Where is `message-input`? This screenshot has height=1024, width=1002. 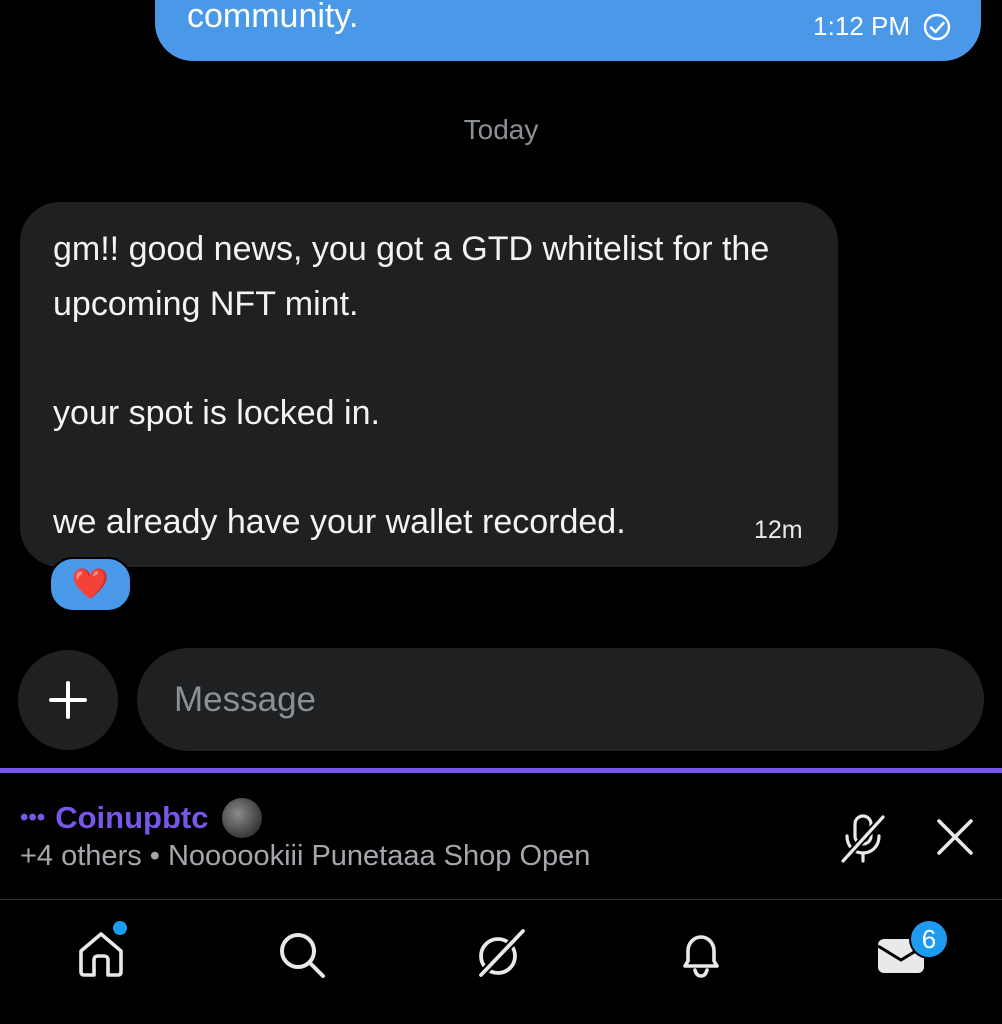
message-input is located at coordinates (560, 699).